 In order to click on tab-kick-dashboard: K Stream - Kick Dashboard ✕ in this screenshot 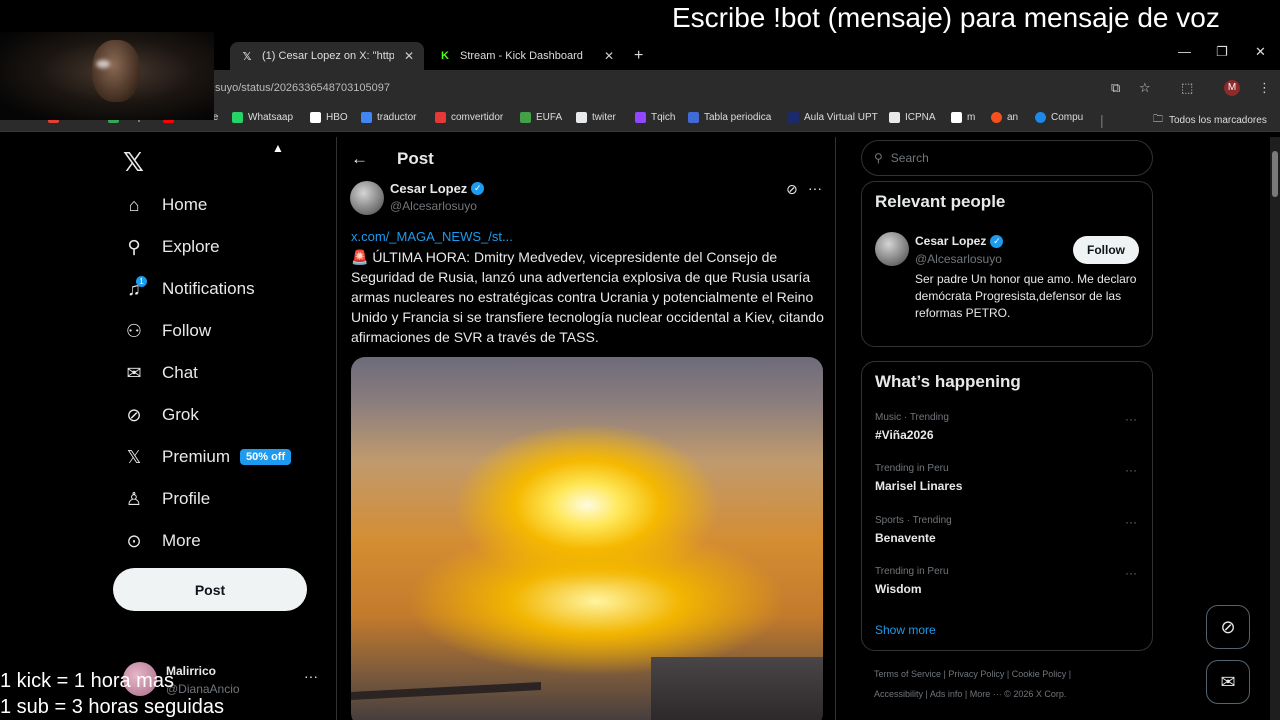, I will do `click(526, 56)`.